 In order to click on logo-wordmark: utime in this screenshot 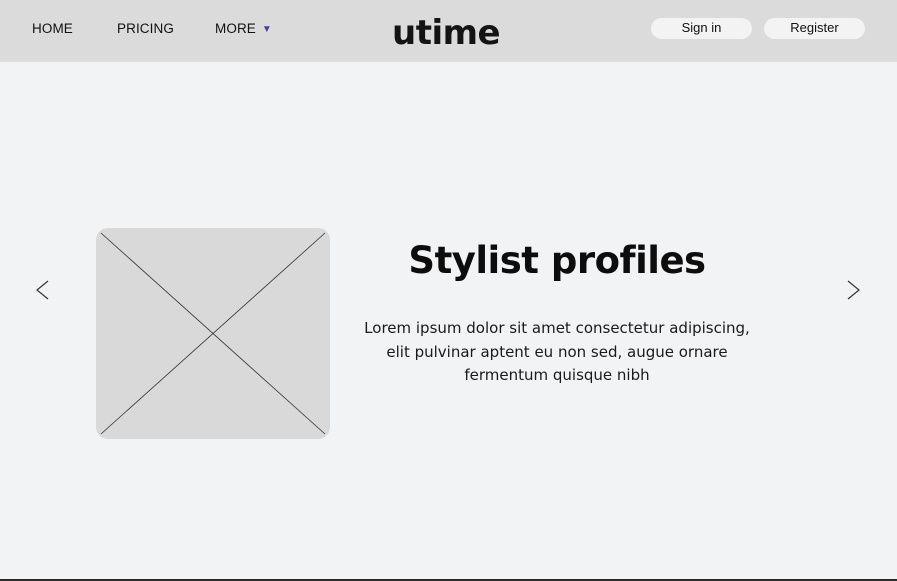, I will do `click(446, 33)`.